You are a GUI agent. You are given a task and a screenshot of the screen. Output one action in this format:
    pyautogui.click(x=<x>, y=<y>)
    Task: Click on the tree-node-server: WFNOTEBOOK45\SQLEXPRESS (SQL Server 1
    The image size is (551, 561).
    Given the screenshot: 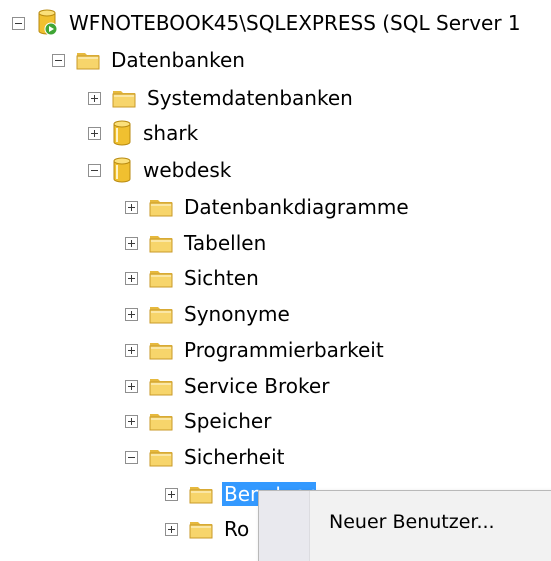 What is the action you would take?
    pyautogui.click(x=267, y=23)
    